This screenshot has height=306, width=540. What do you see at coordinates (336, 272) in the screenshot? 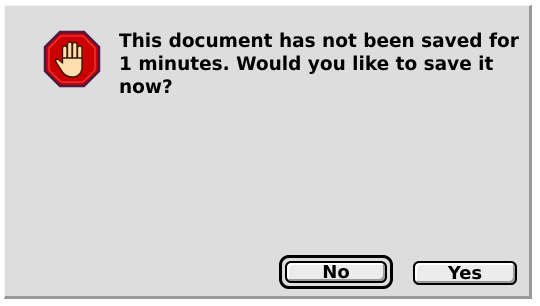
I see `no-button: No` at bounding box center [336, 272].